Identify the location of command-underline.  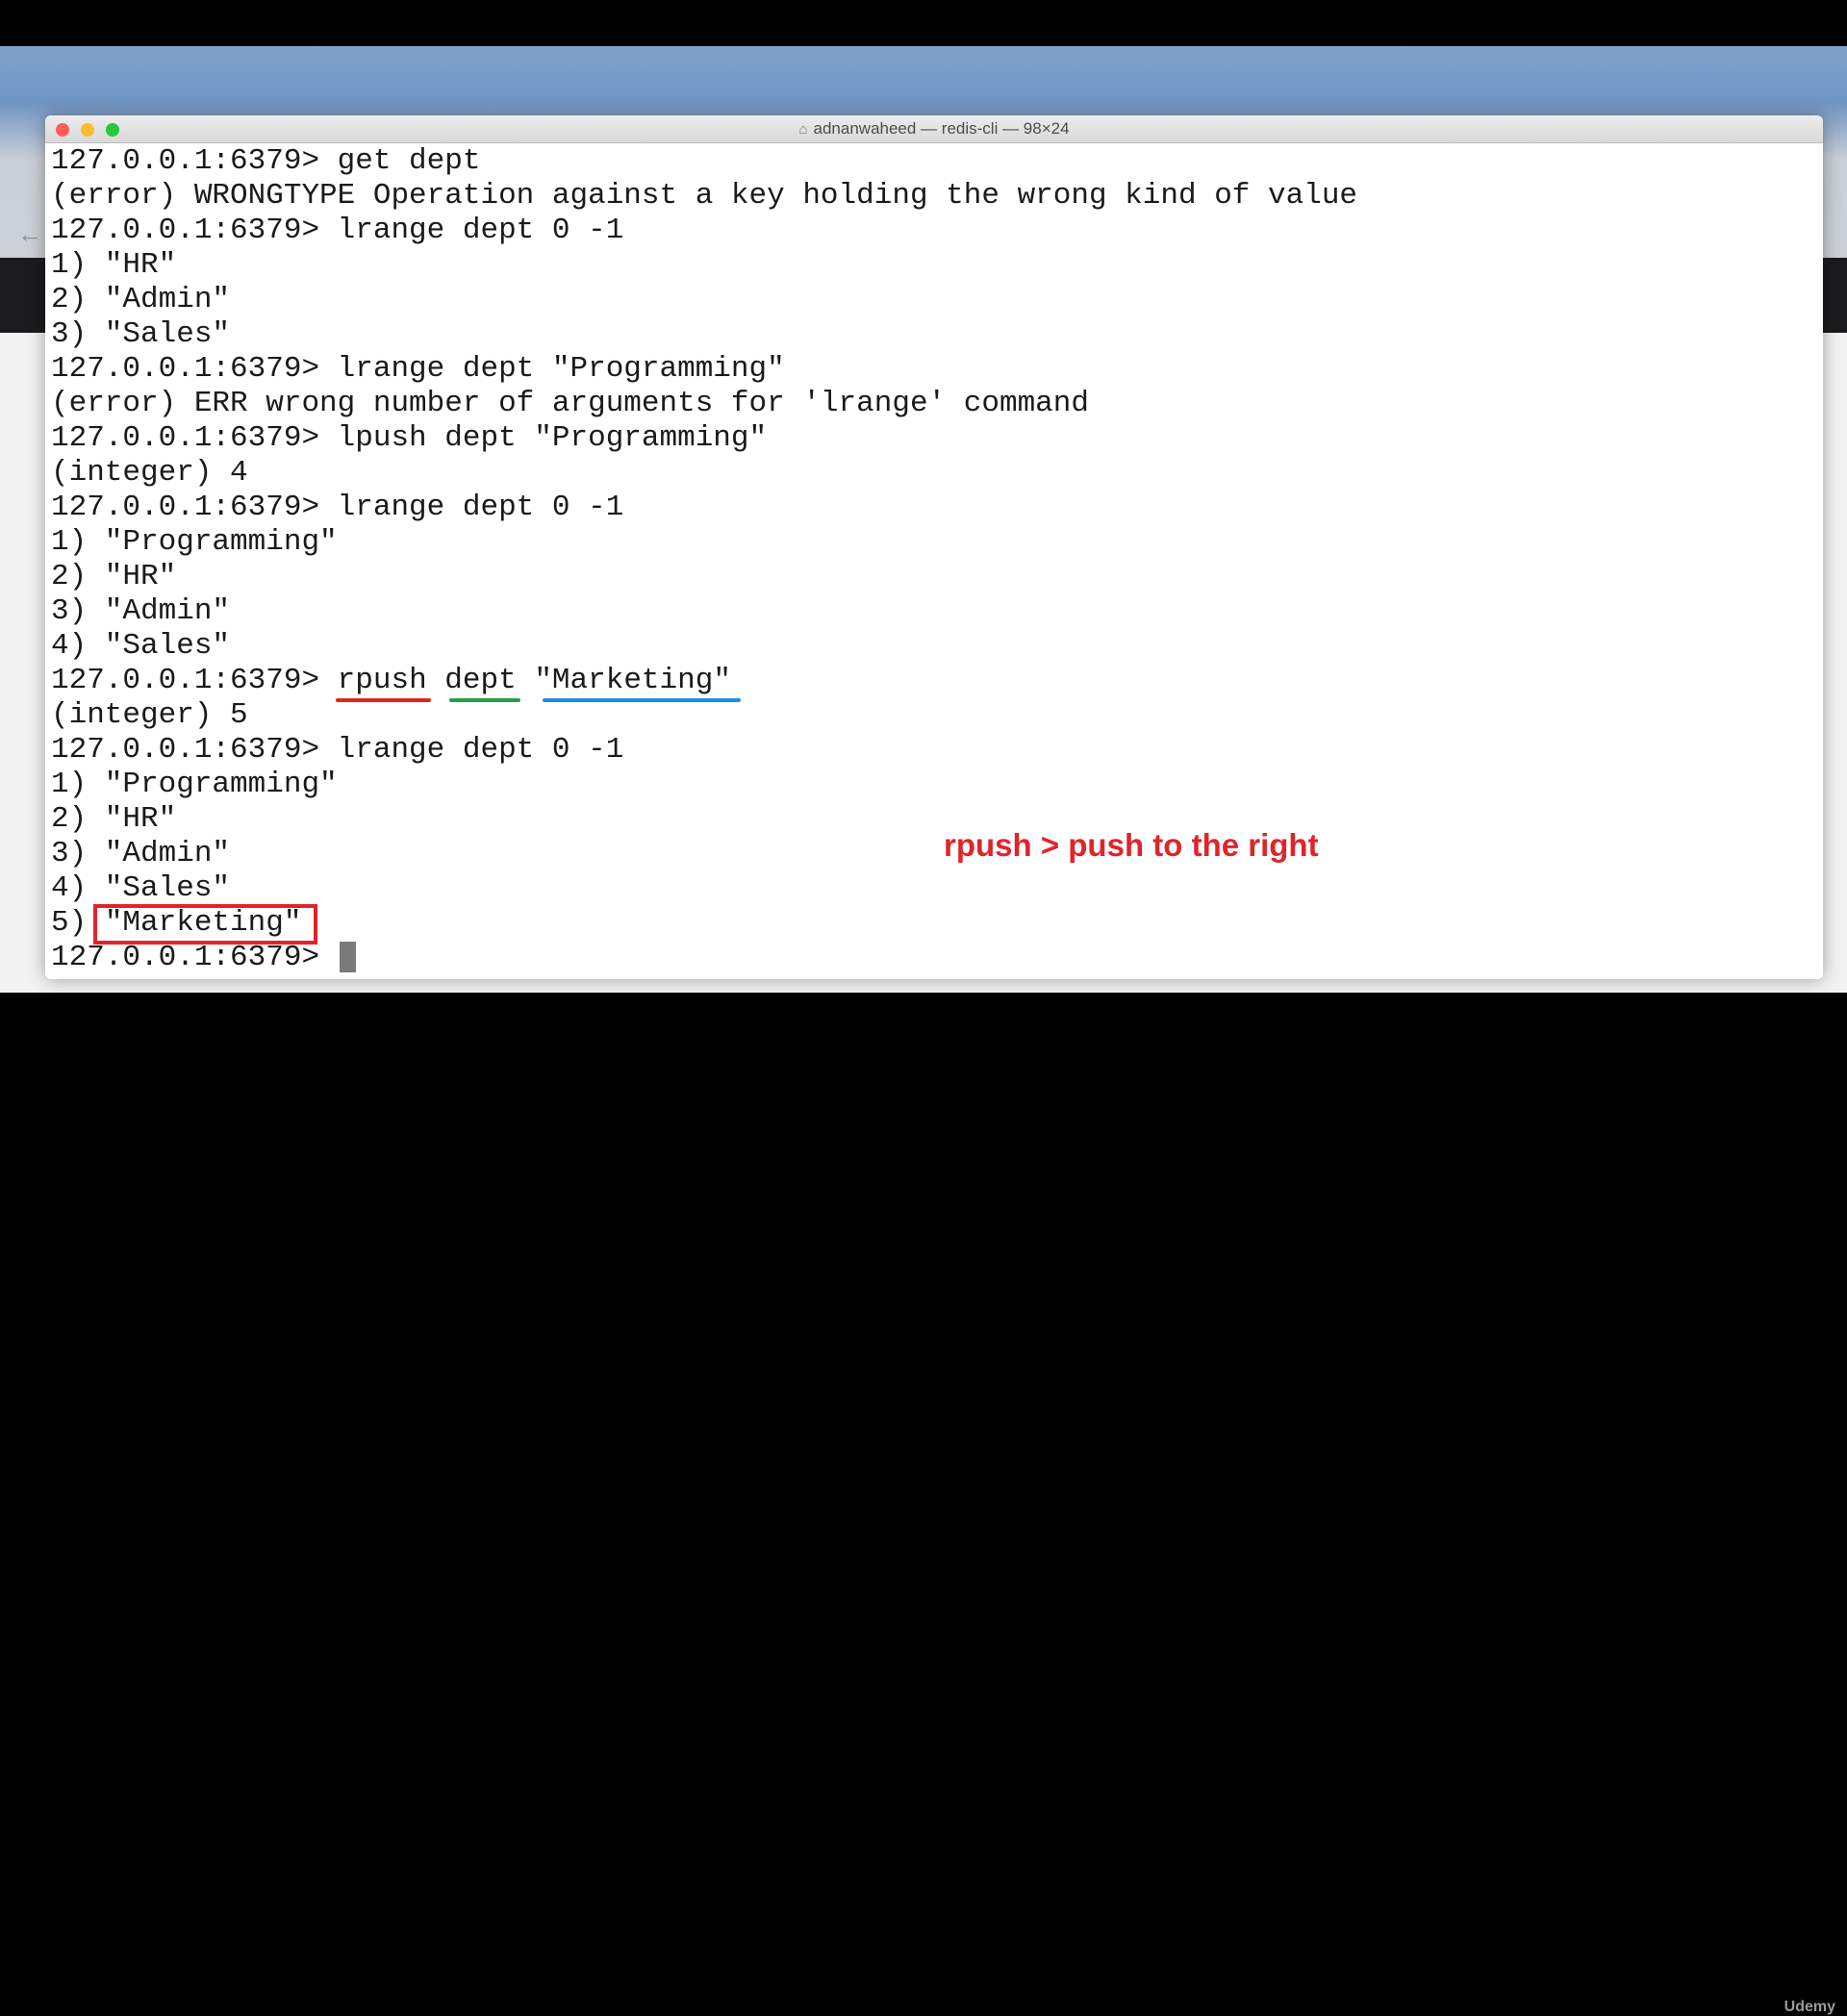
(384, 700).